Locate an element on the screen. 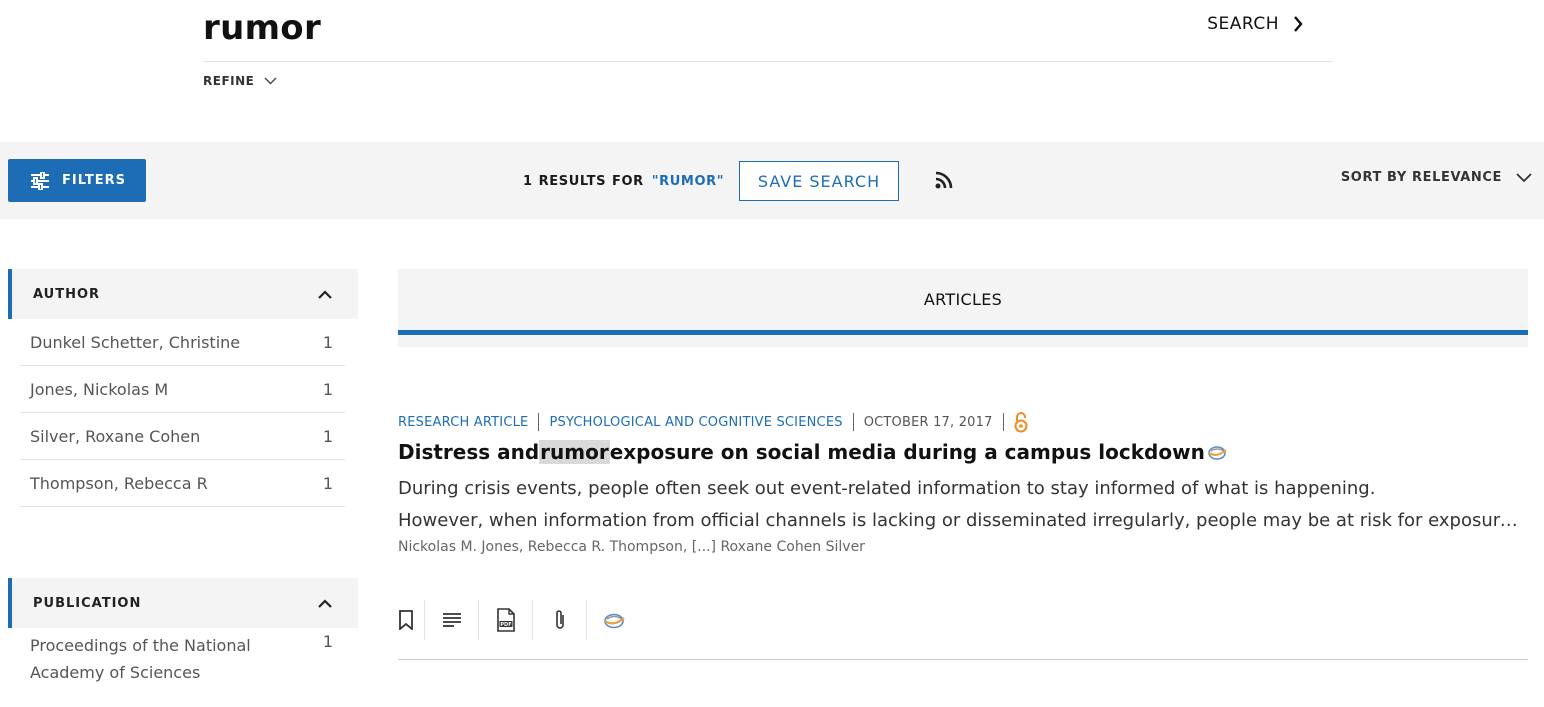 Image resolution: width=1544 pixels, height=707 pixels. rss-button is located at coordinates (944, 182).